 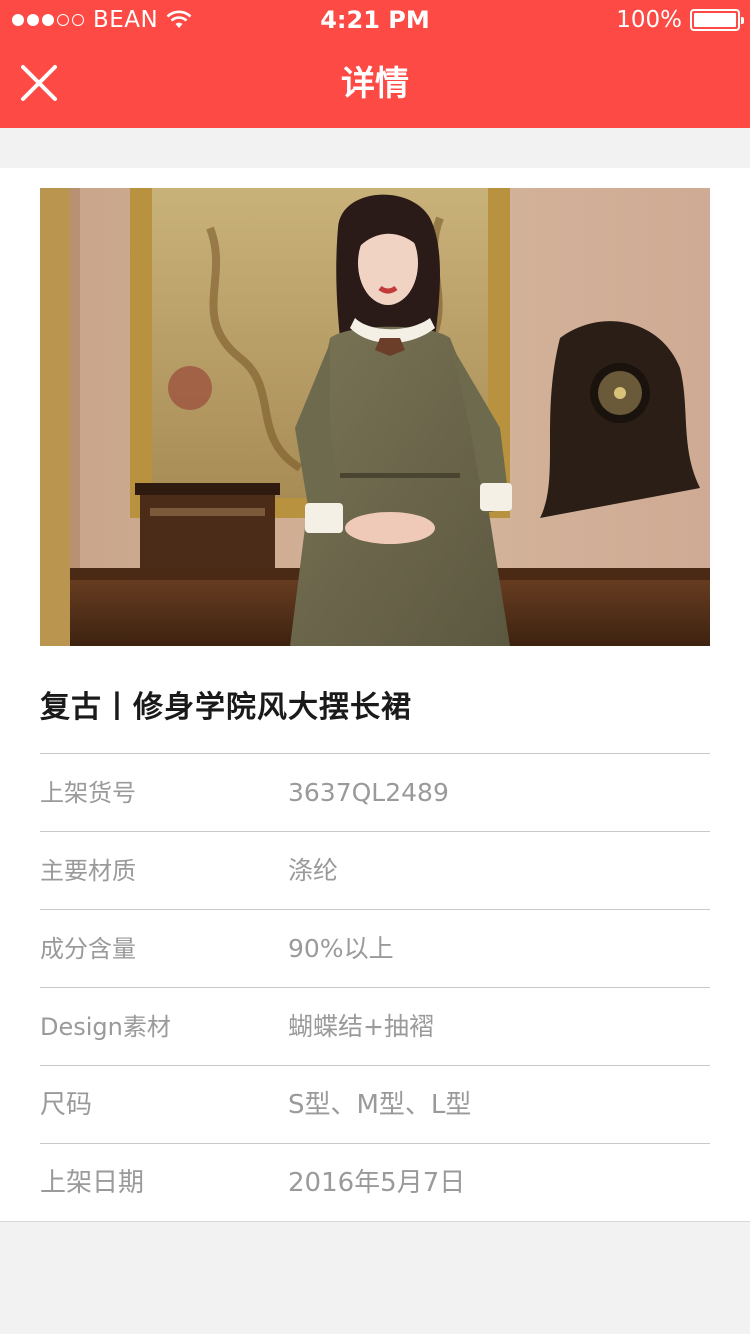 I want to click on spec-value: 3637QL2489, so click(x=368, y=792).